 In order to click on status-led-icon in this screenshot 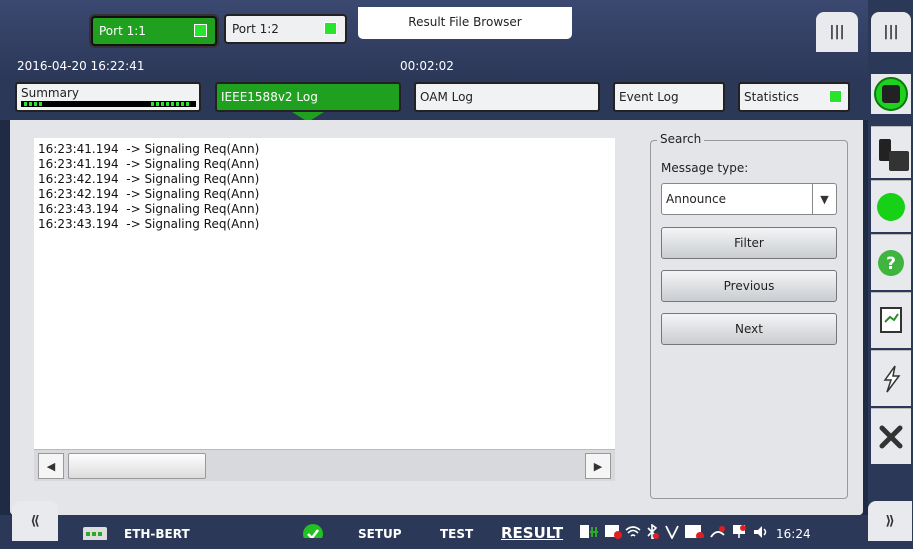, I will do `click(891, 206)`.